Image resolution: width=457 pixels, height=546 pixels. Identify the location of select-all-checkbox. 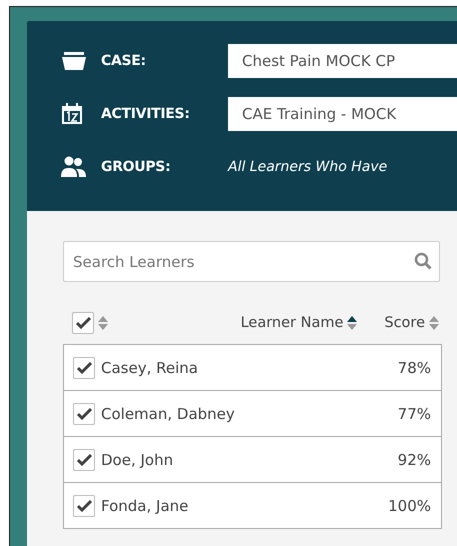
(83, 323).